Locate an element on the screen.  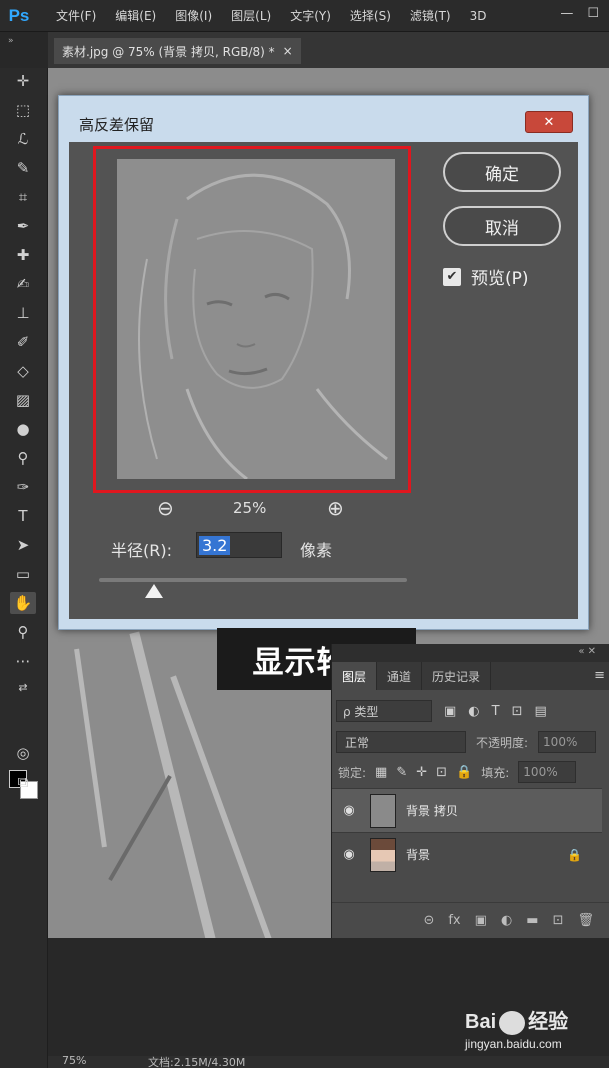
filter-smart-object-icon: ▤ is located at coordinates (541, 711).